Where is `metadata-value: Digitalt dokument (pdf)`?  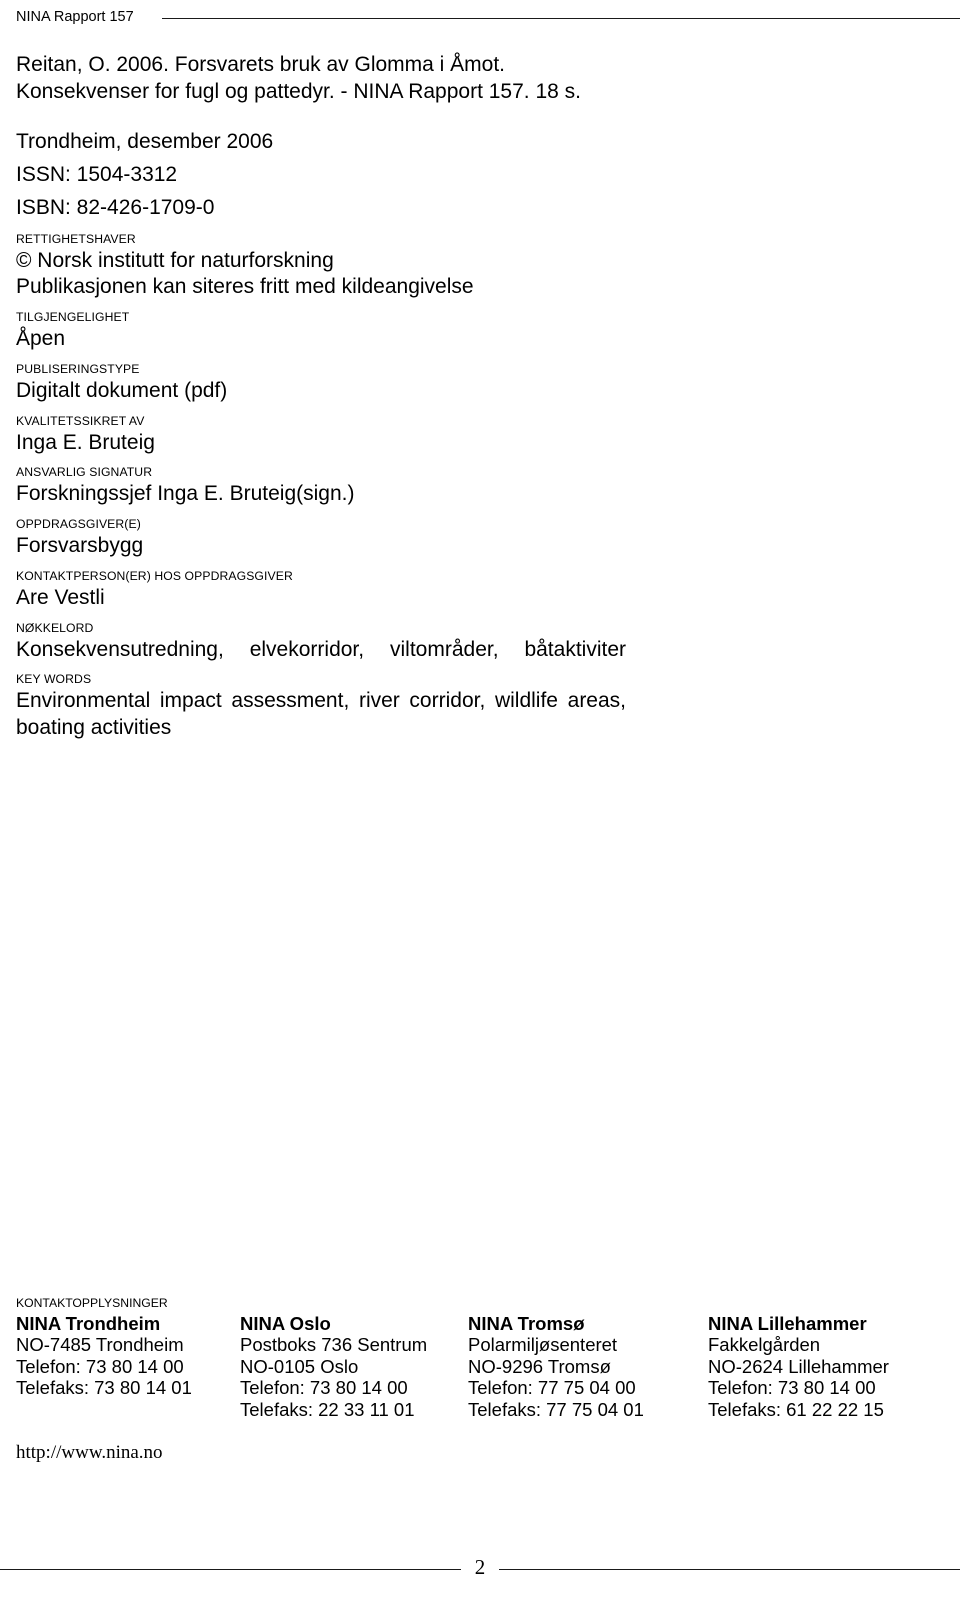
metadata-value: Digitalt dokument (pdf) is located at coordinates (122, 390).